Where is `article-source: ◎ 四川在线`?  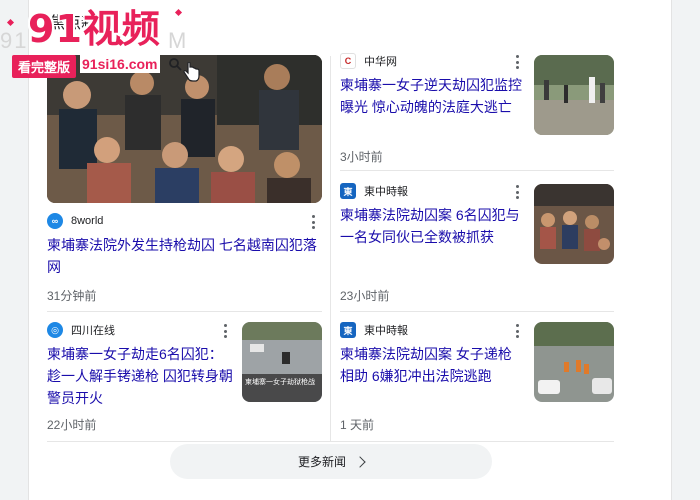
article-source: ◎ 四川在线 is located at coordinates (81, 330).